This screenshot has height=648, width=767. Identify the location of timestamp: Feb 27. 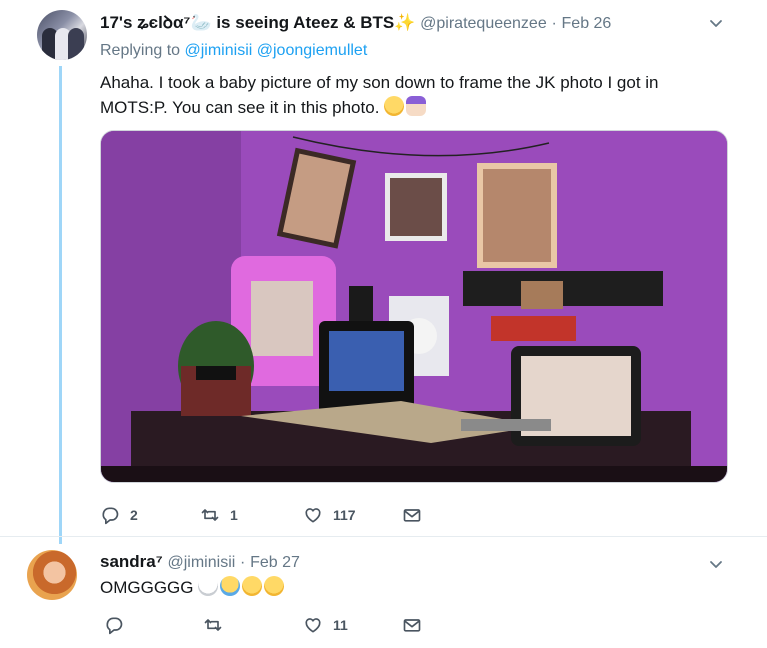
(275, 562).